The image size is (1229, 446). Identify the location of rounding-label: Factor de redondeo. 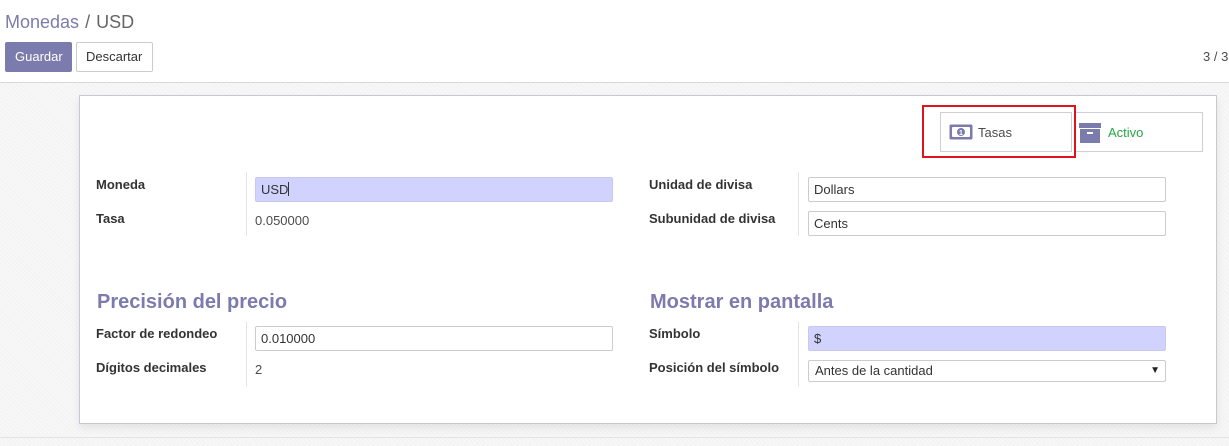
(157, 333).